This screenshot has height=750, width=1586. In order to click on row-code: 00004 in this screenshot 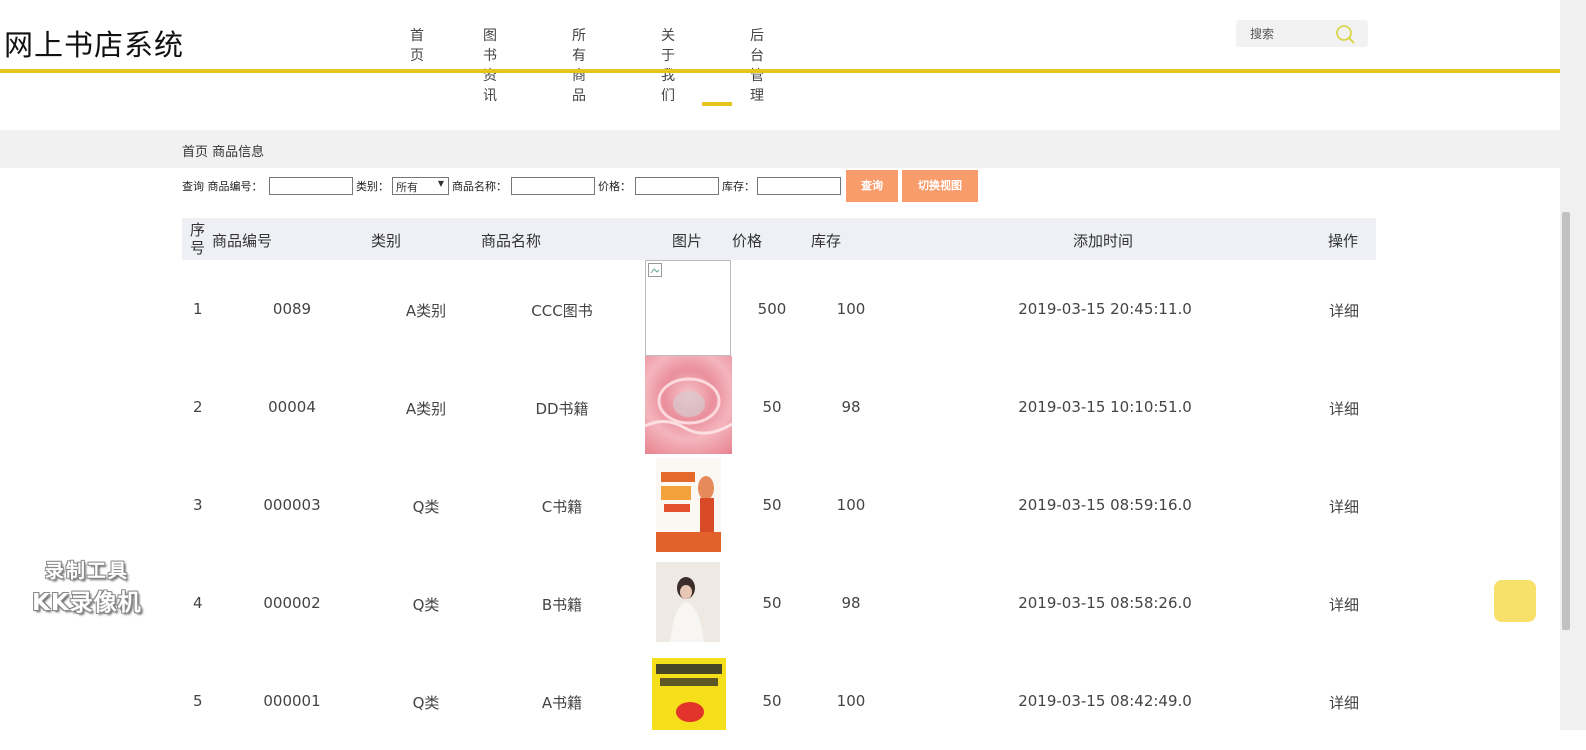, I will do `click(292, 407)`.